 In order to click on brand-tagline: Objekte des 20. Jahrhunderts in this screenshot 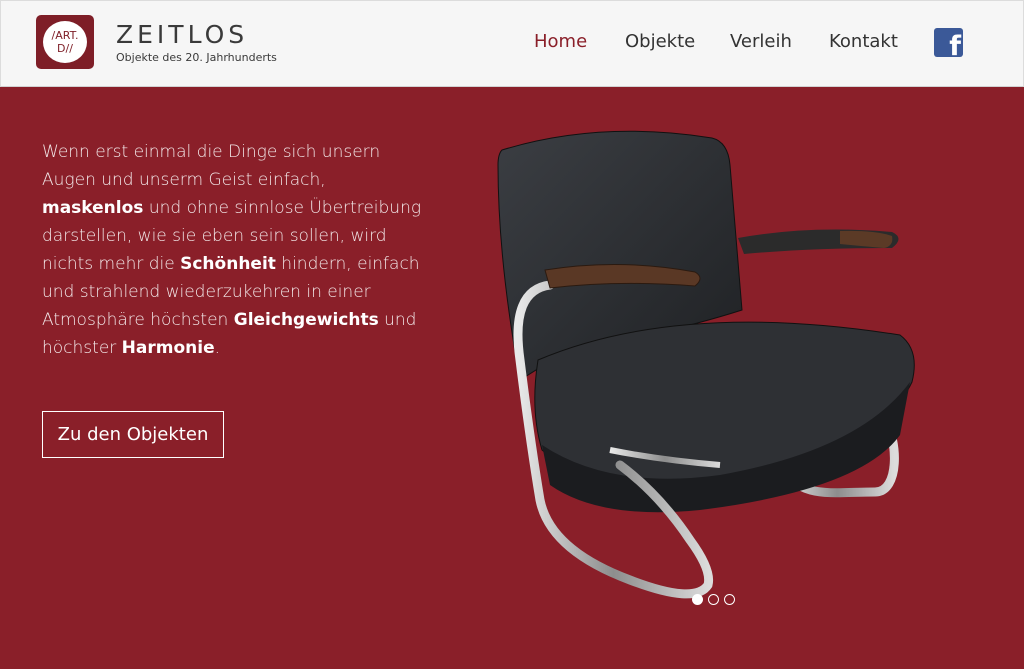, I will do `click(196, 57)`.